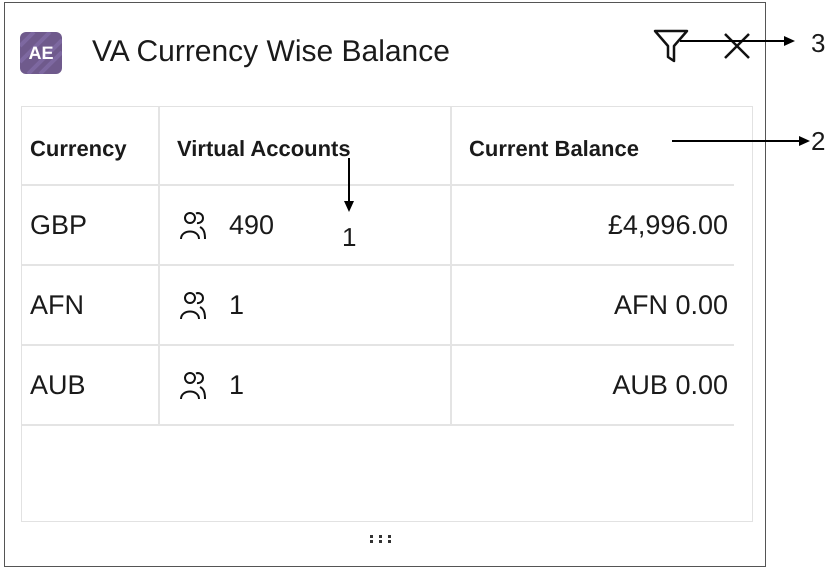 The height and width of the screenshot is (570, 838). Describe the element at coordinates (90, 225) in the screenshot. I see `currency-cell: GBP` at that location.